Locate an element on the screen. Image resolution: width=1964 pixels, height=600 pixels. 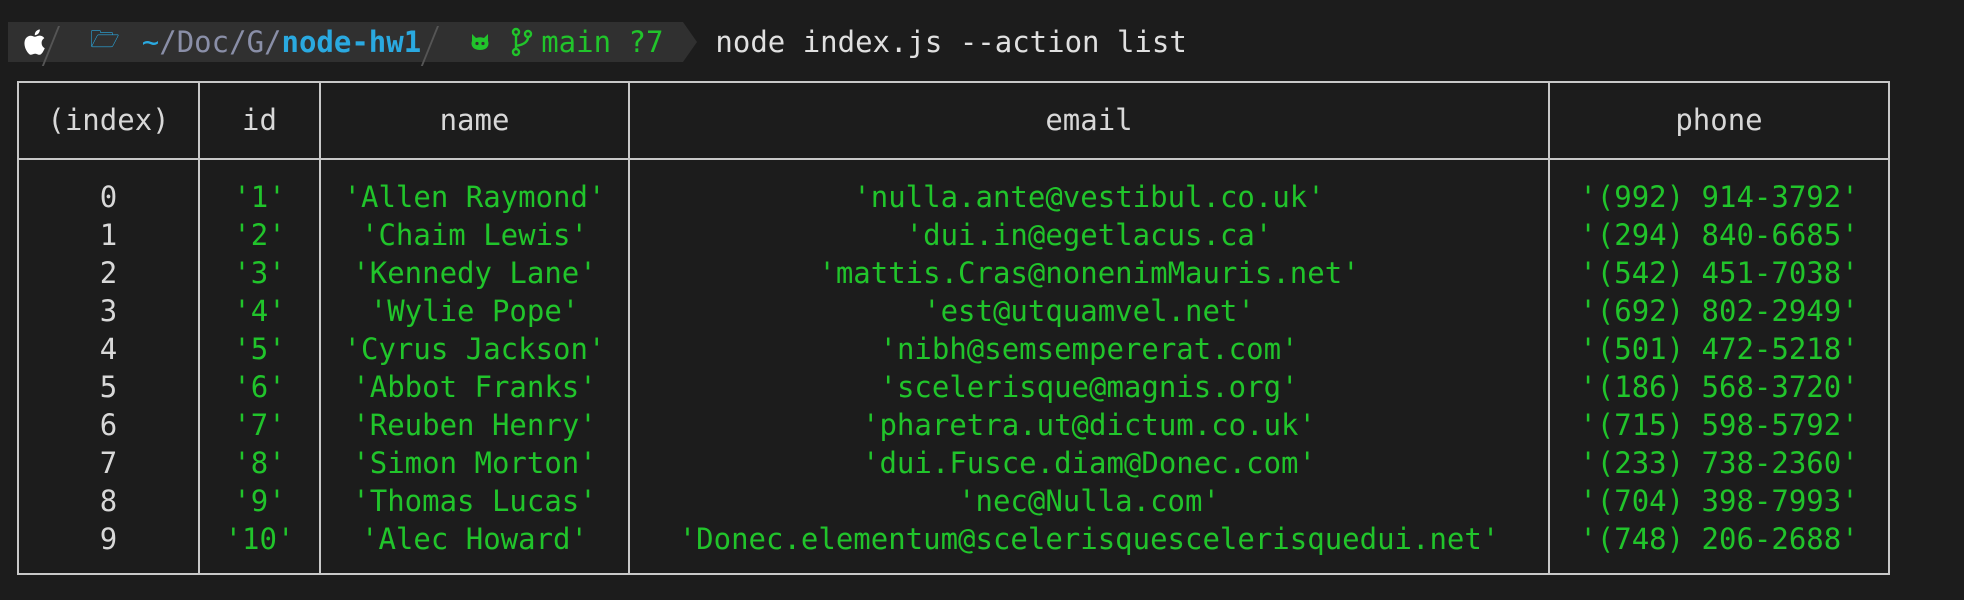
table-cell-phone: '(186) 568-3720' is located at coordinates (1719, 387).